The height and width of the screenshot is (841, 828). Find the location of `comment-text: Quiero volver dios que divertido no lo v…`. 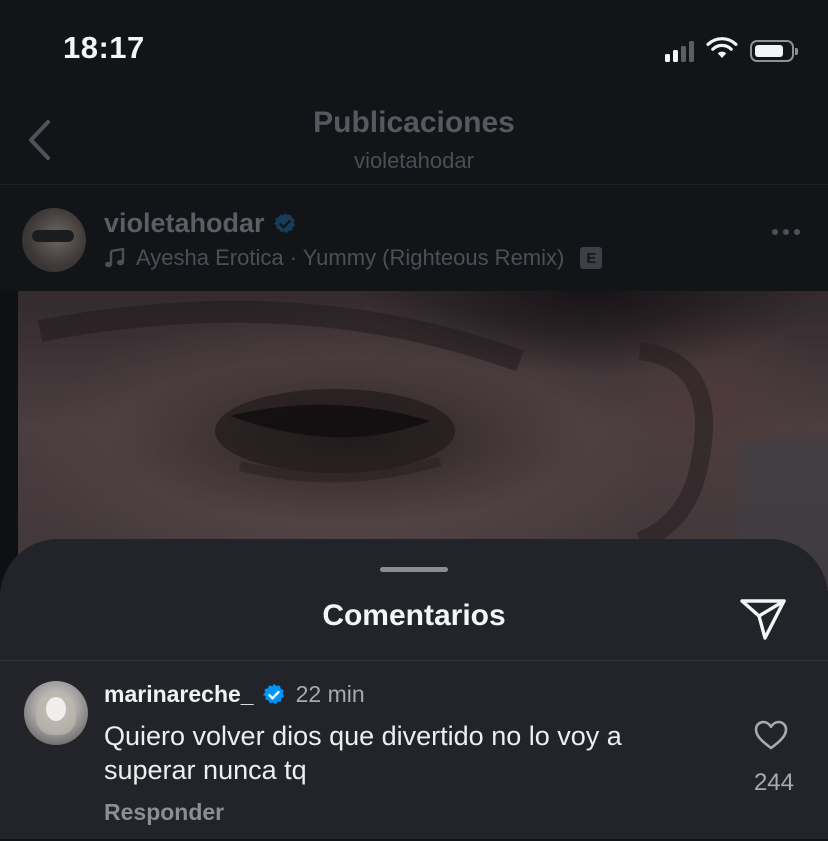

comment-text: Quiero volver dios que divertido no lo v… is located at coordinates (363, 753).